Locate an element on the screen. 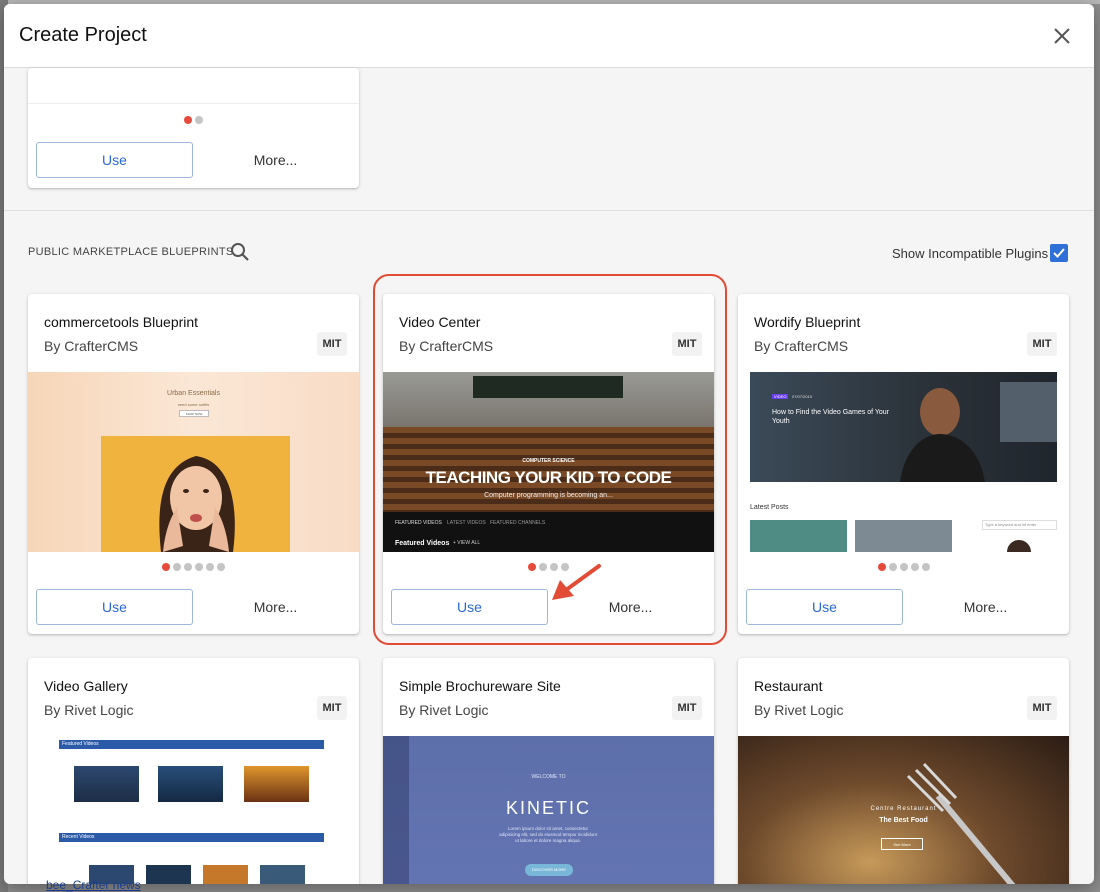 This screenshot has height=892, width=1100. preview-headline: The Best Food is located at coordinates (903, 820).